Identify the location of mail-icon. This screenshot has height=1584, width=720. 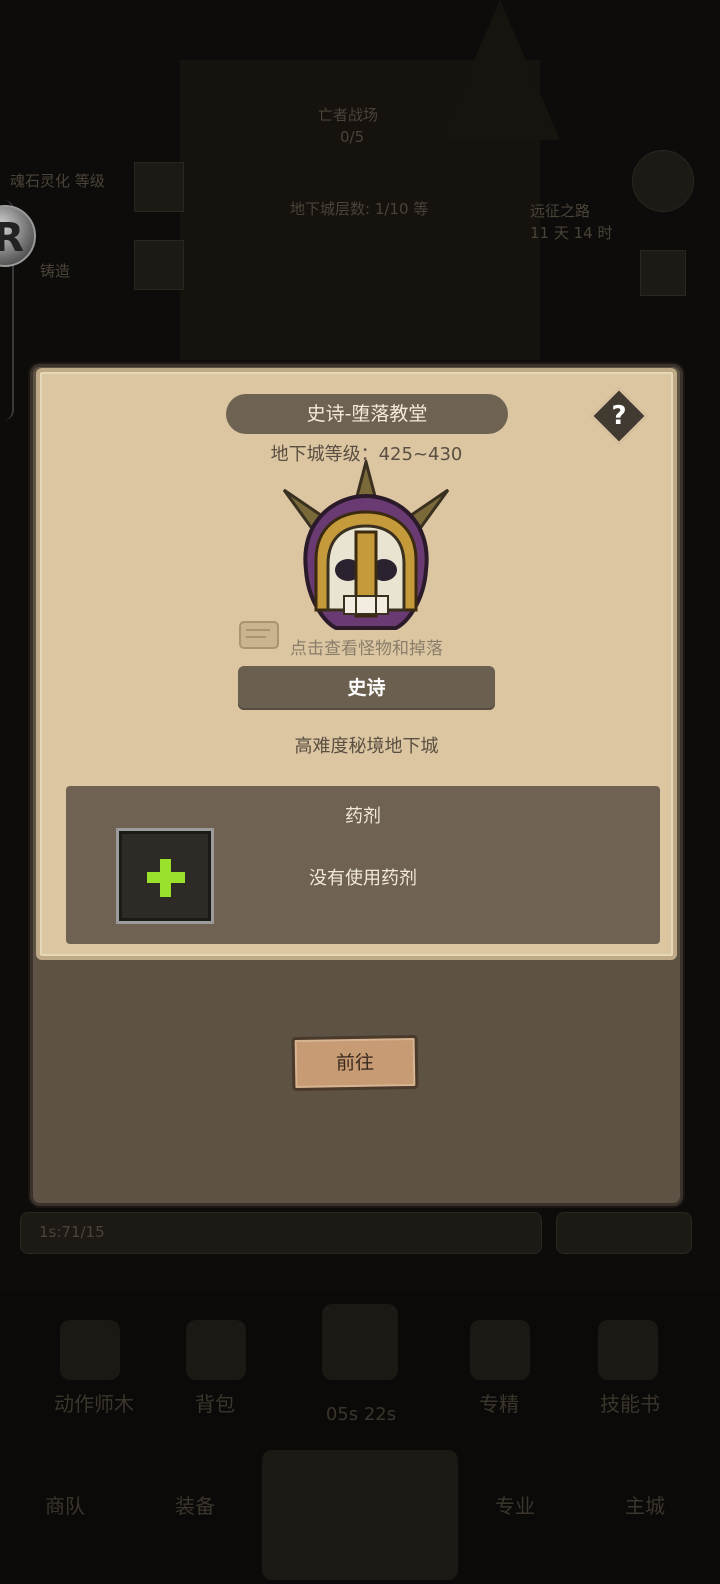
(663, 273).